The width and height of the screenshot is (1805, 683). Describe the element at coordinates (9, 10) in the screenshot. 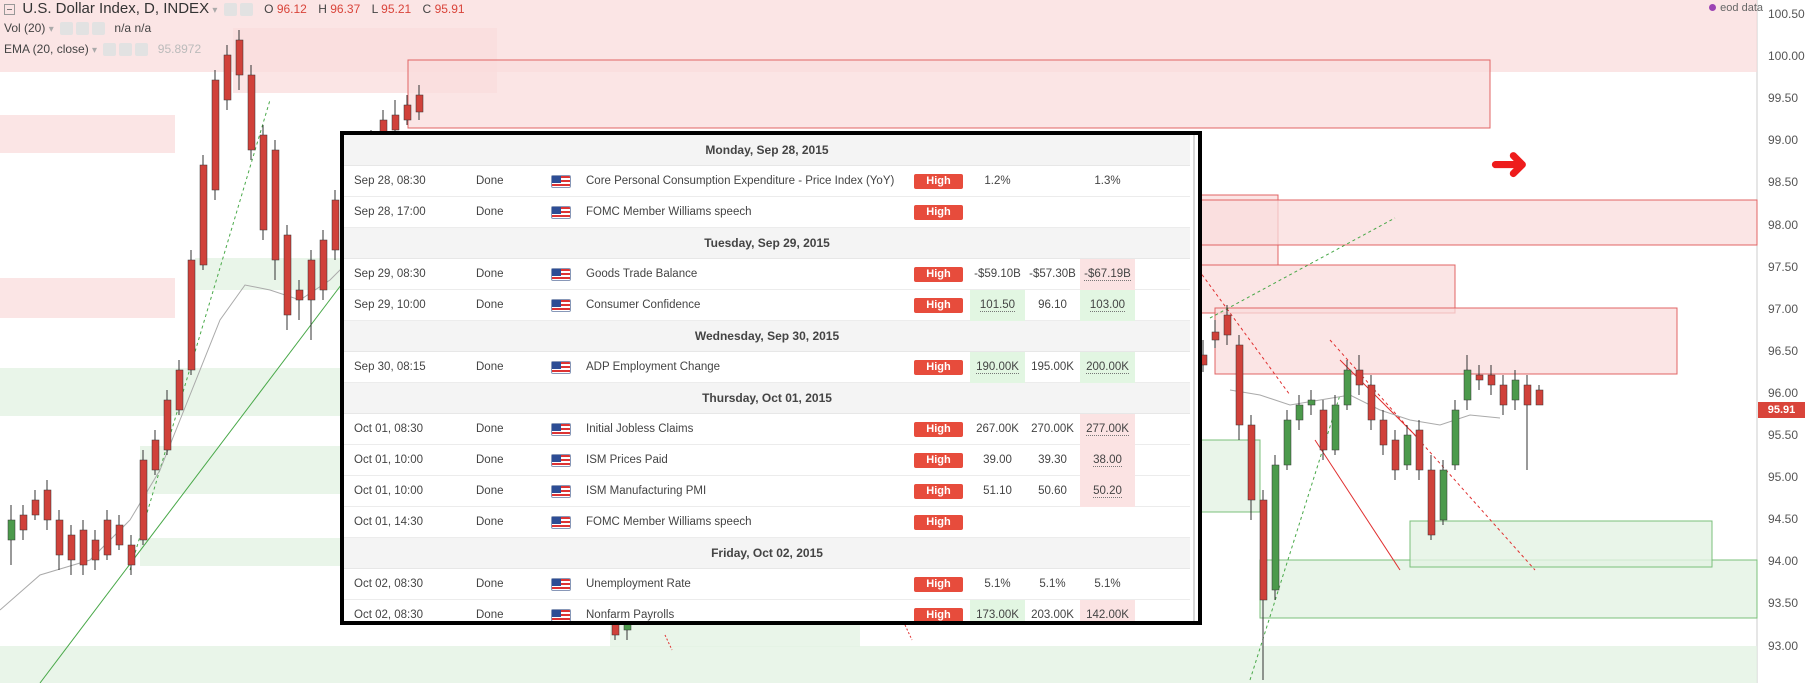

I see `collapse-icon` at that location.